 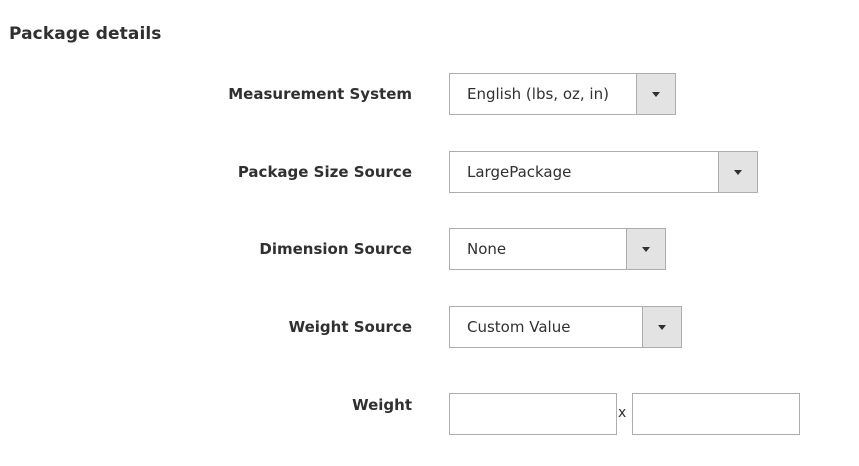 I want to click on measurement-system-row: Measurement System English (lbs, oz, in), so click(x=429, y=94).